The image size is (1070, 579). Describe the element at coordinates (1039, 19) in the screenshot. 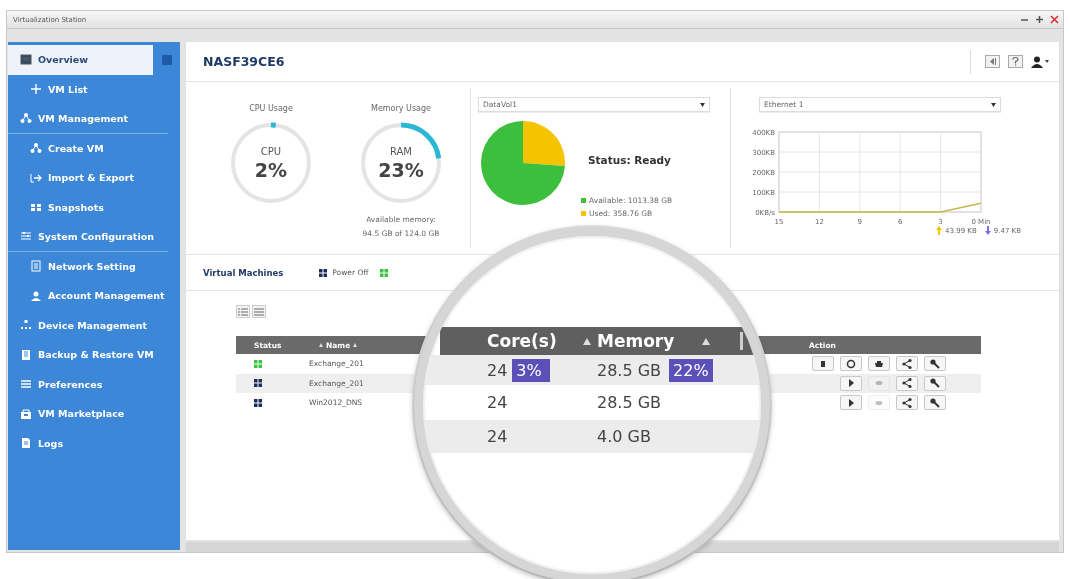

I see `maximize-icon` at that location.